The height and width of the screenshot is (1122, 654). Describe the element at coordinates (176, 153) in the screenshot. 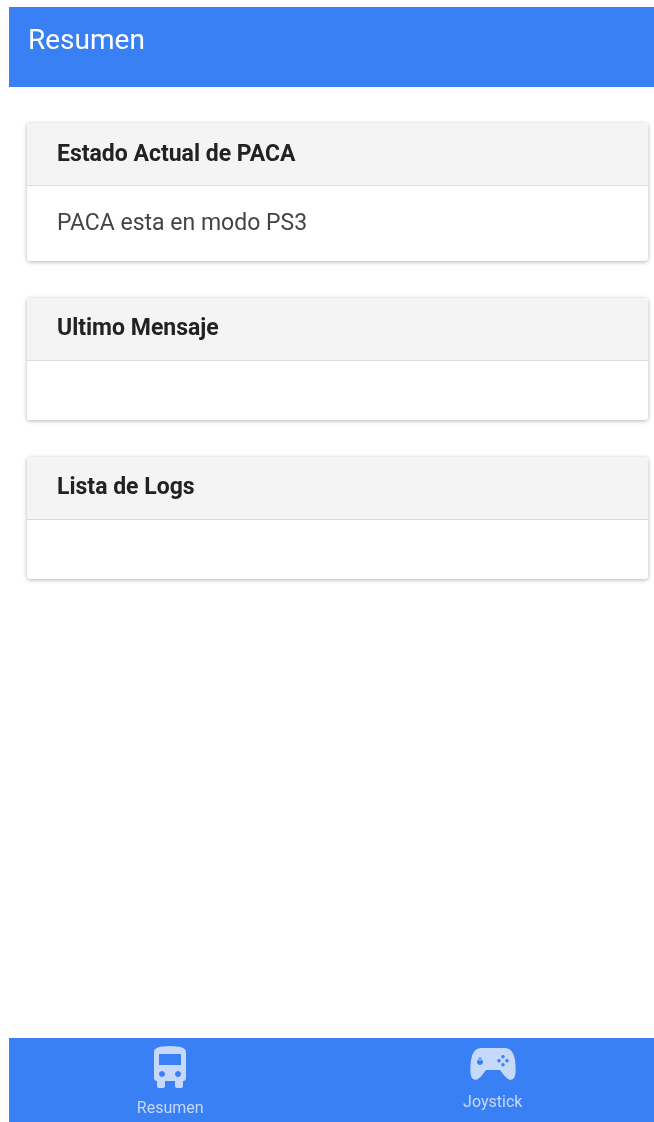

I see `card-title: Estado Actual de PACA` at that location.